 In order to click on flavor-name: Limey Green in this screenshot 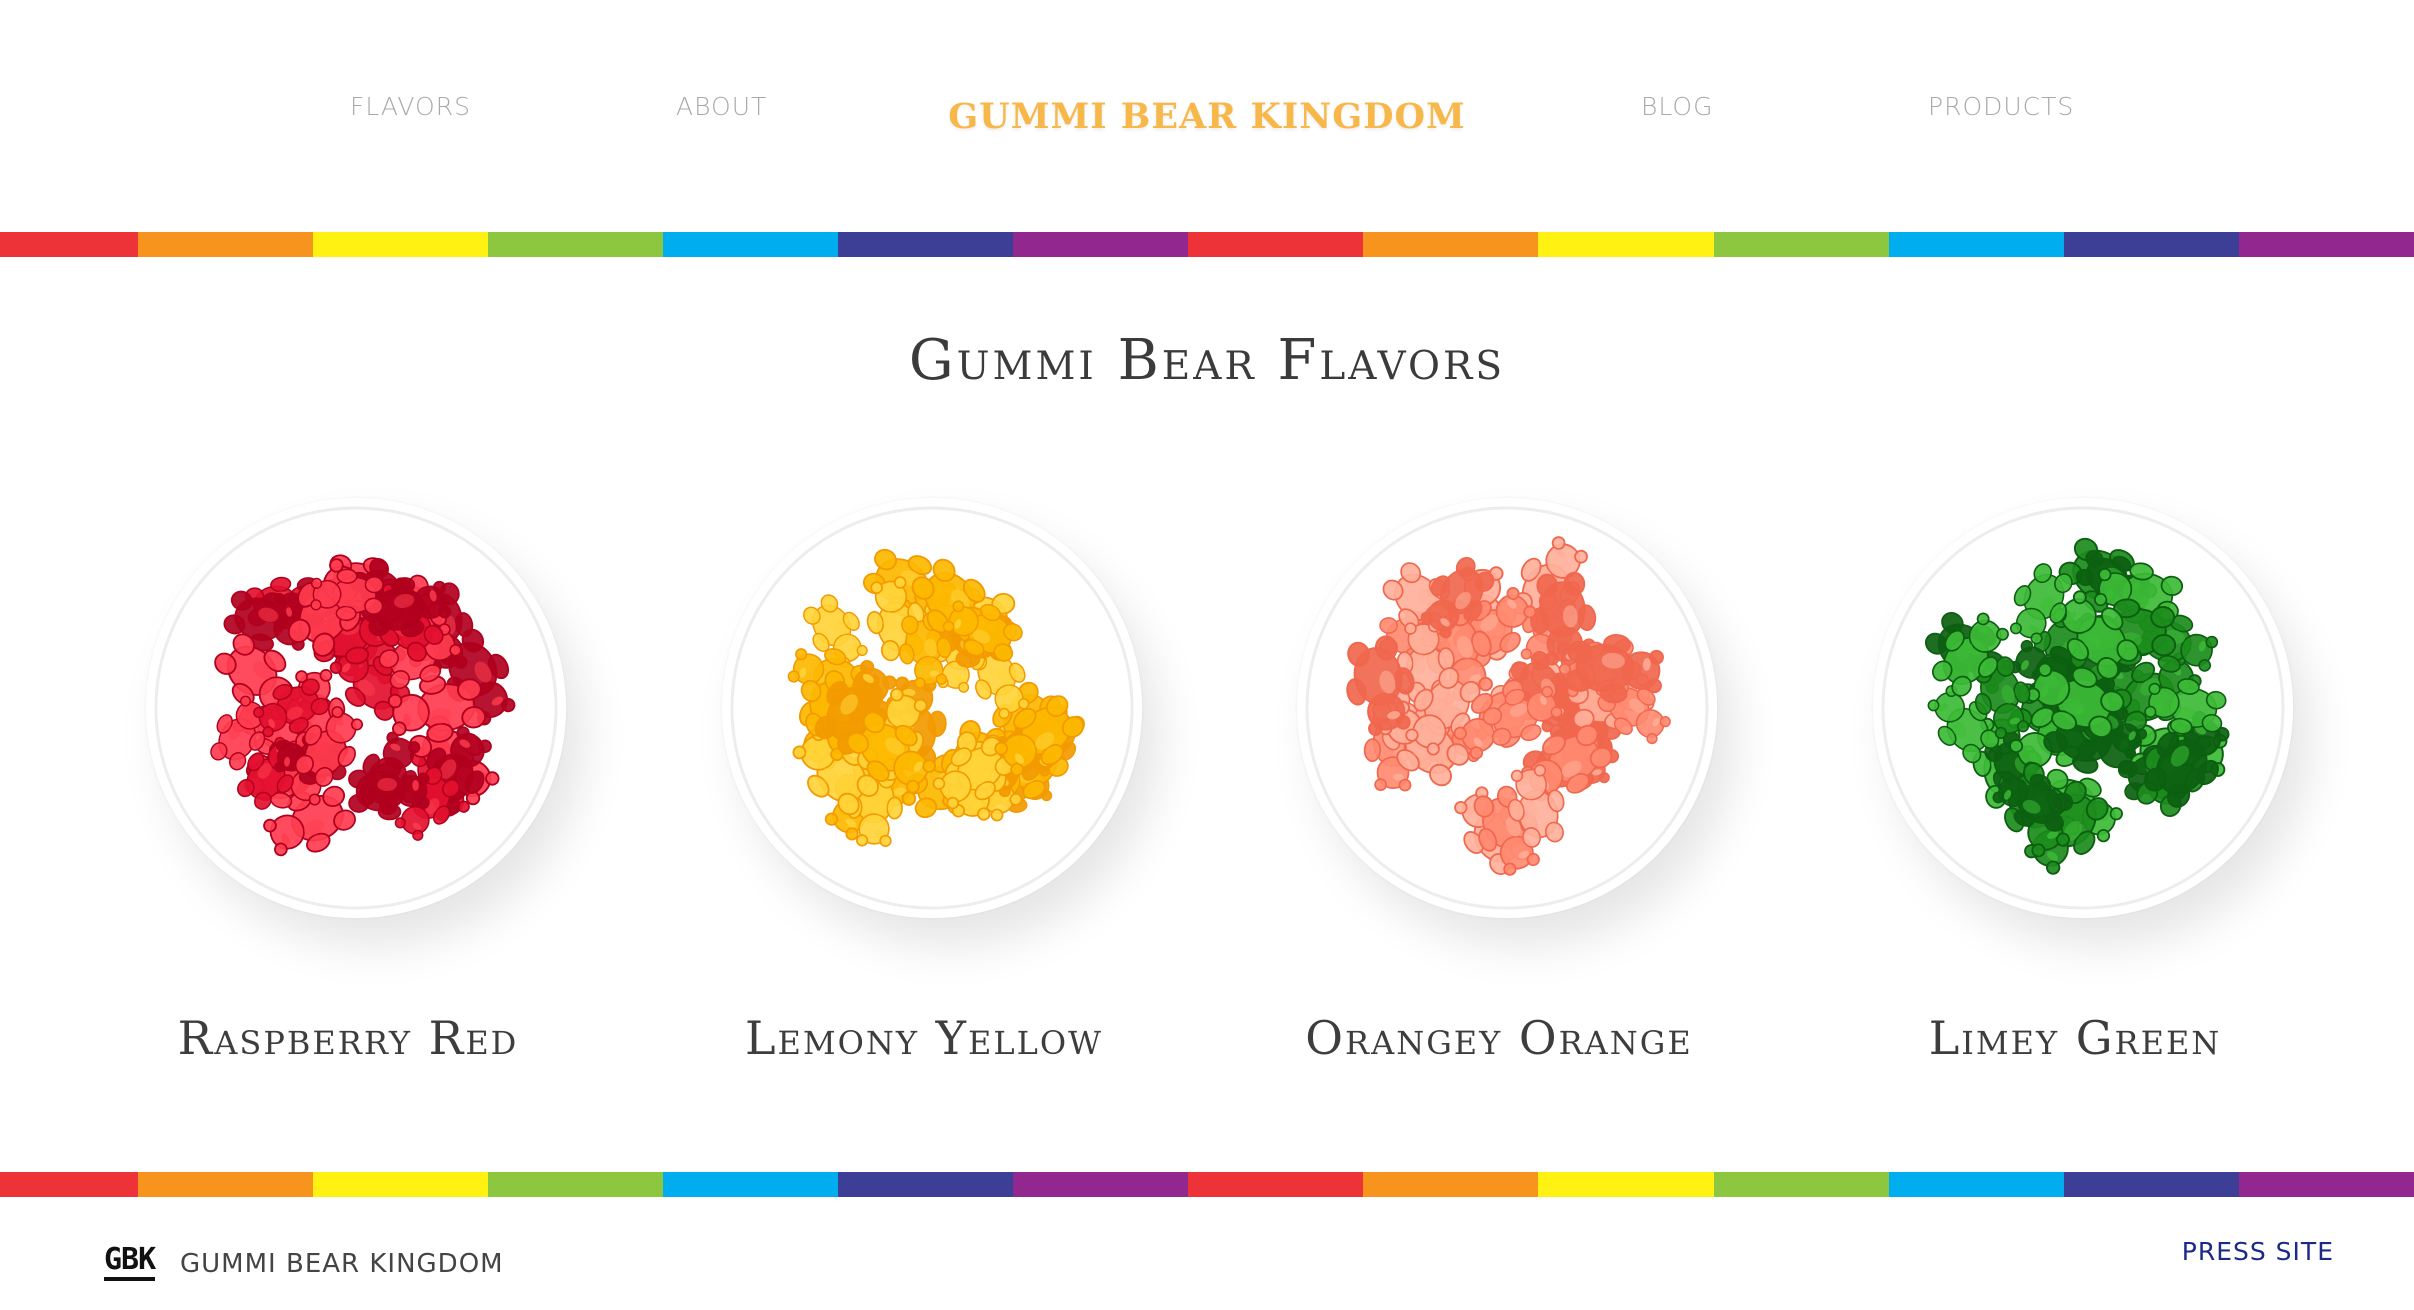, I will do `click(2075, 1038)`.